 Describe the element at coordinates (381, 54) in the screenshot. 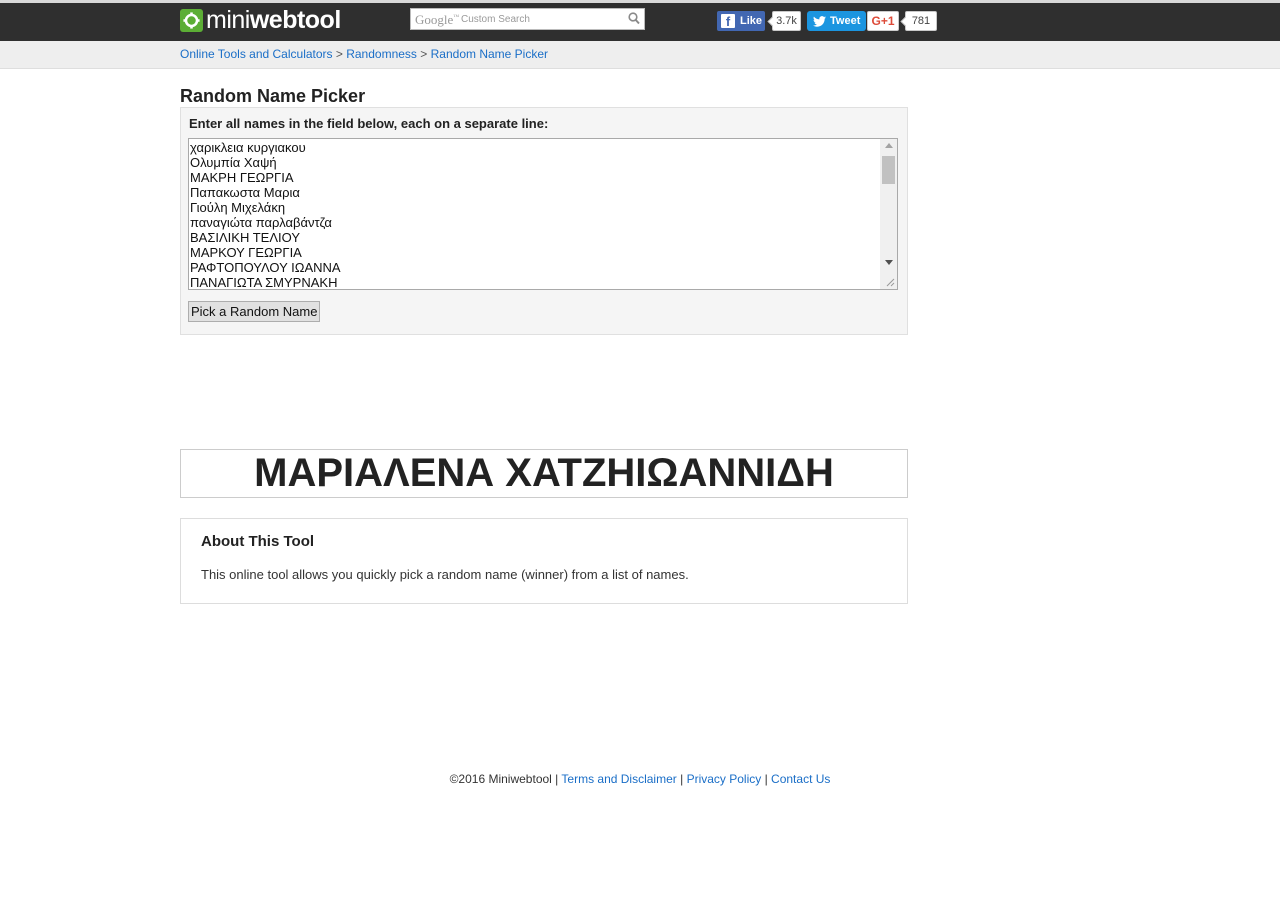

I see `breadcrumb-link-randomness: Randomness` at that location.